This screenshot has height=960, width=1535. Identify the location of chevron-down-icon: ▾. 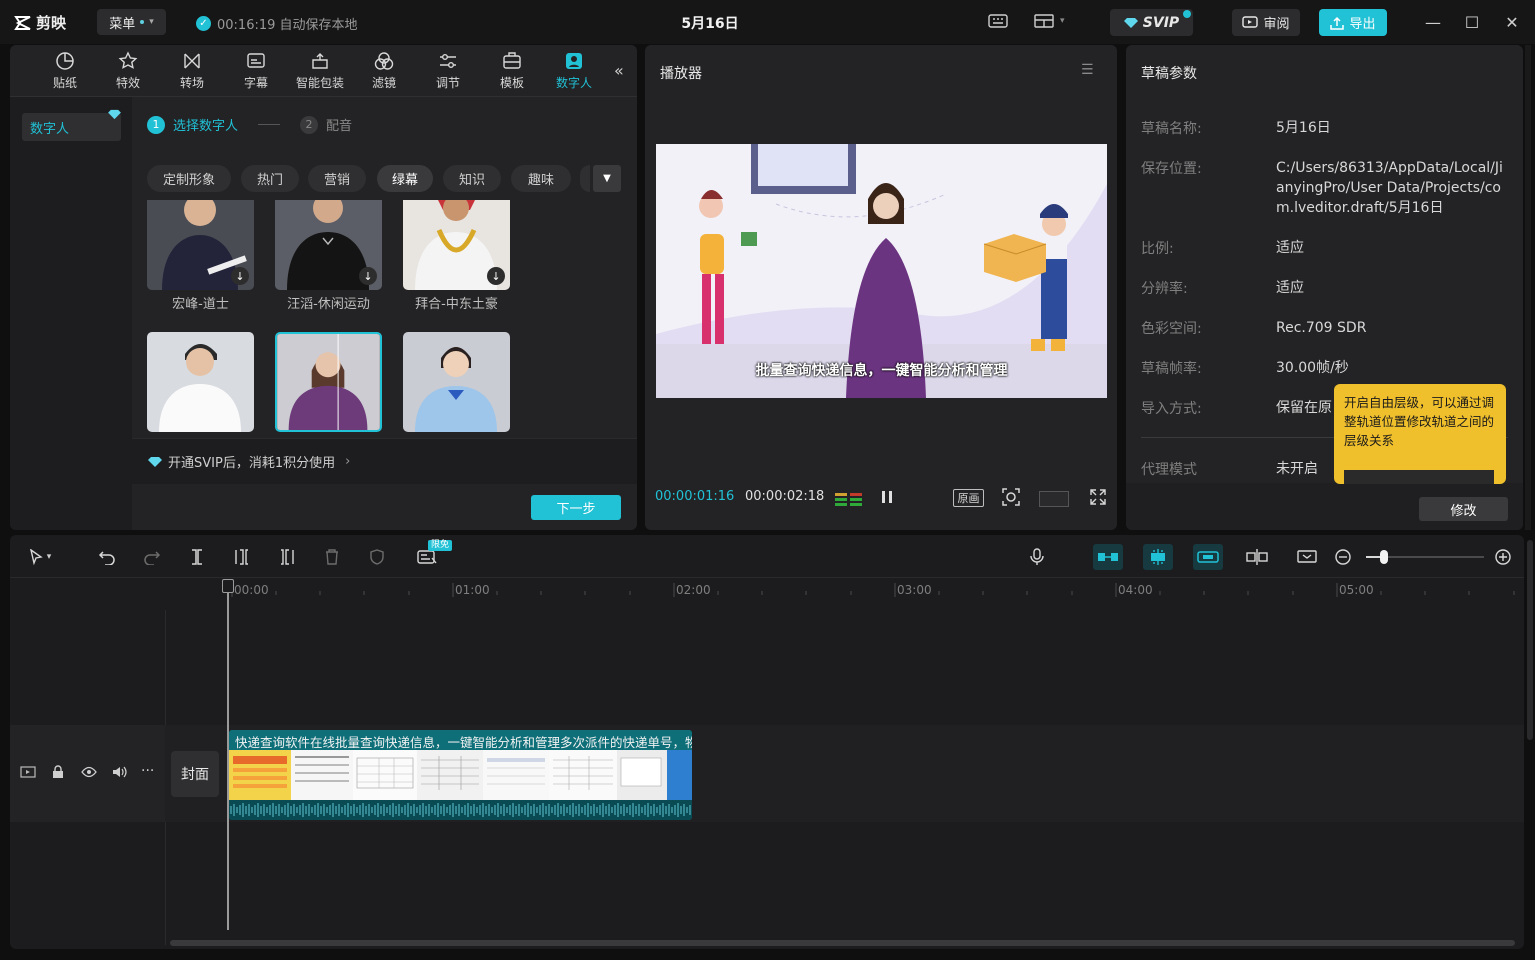
(151, 22).